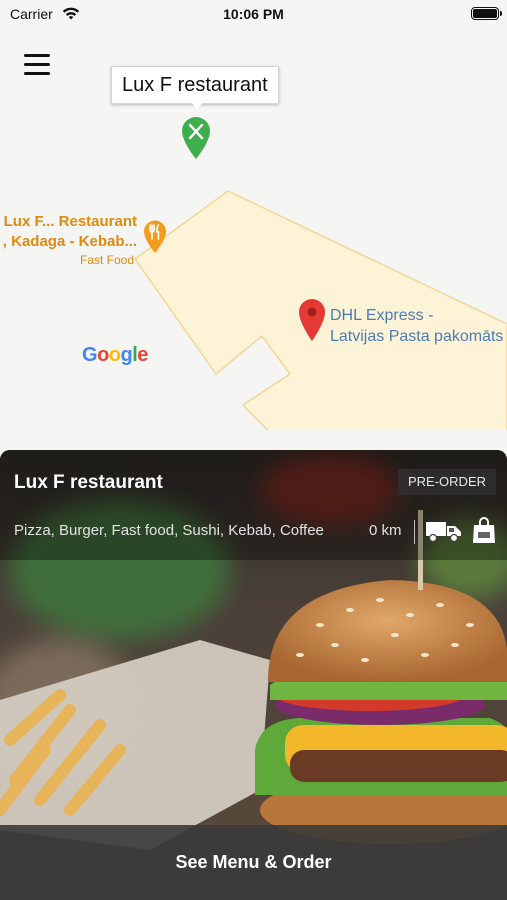 This screenshot has width=507, height=900. I want to click on google-logo: Google, so click(115, 355).